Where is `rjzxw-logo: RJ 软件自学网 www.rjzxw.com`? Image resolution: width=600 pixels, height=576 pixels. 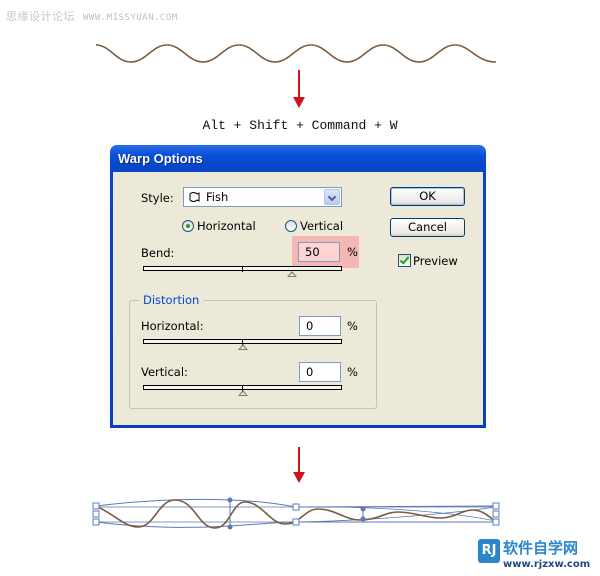 rjzxw-logo: RJ 软件自学网 www.rjzxw.com is located at coordinates (537, 555).